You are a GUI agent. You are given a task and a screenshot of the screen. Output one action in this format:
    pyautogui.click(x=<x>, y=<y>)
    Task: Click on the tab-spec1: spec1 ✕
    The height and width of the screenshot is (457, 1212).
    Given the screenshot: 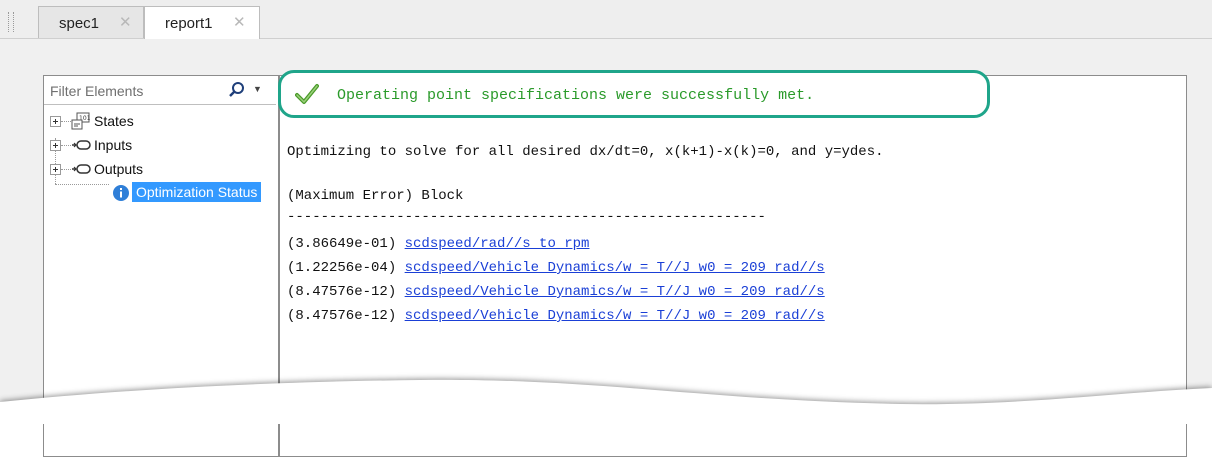 What is the action you would take?
    pyautogui.click(x=91, y=22)
    